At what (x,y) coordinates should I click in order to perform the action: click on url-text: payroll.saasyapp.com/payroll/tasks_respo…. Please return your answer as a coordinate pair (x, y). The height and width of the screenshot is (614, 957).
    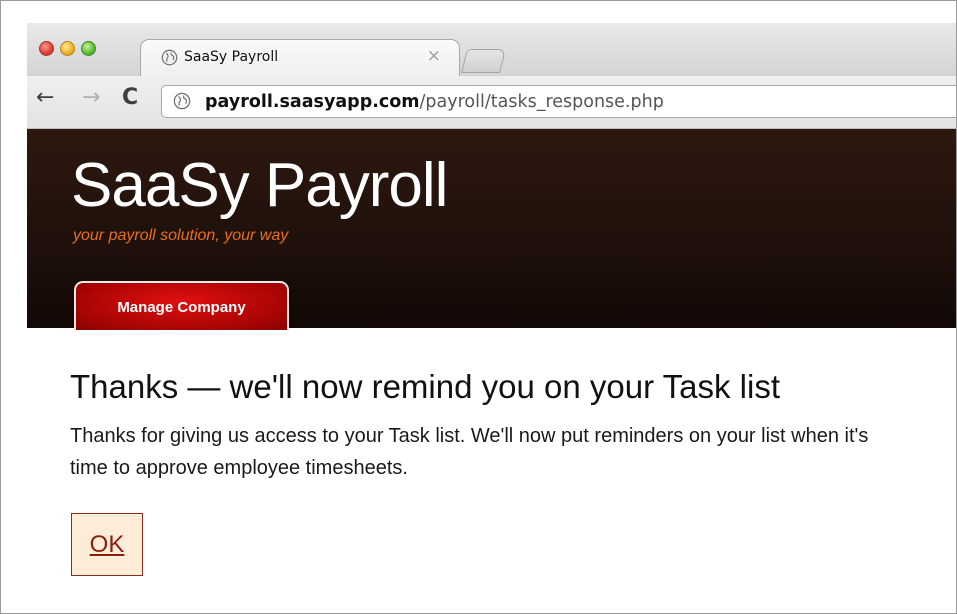
    Looking at the image, I should click on (434, 102).